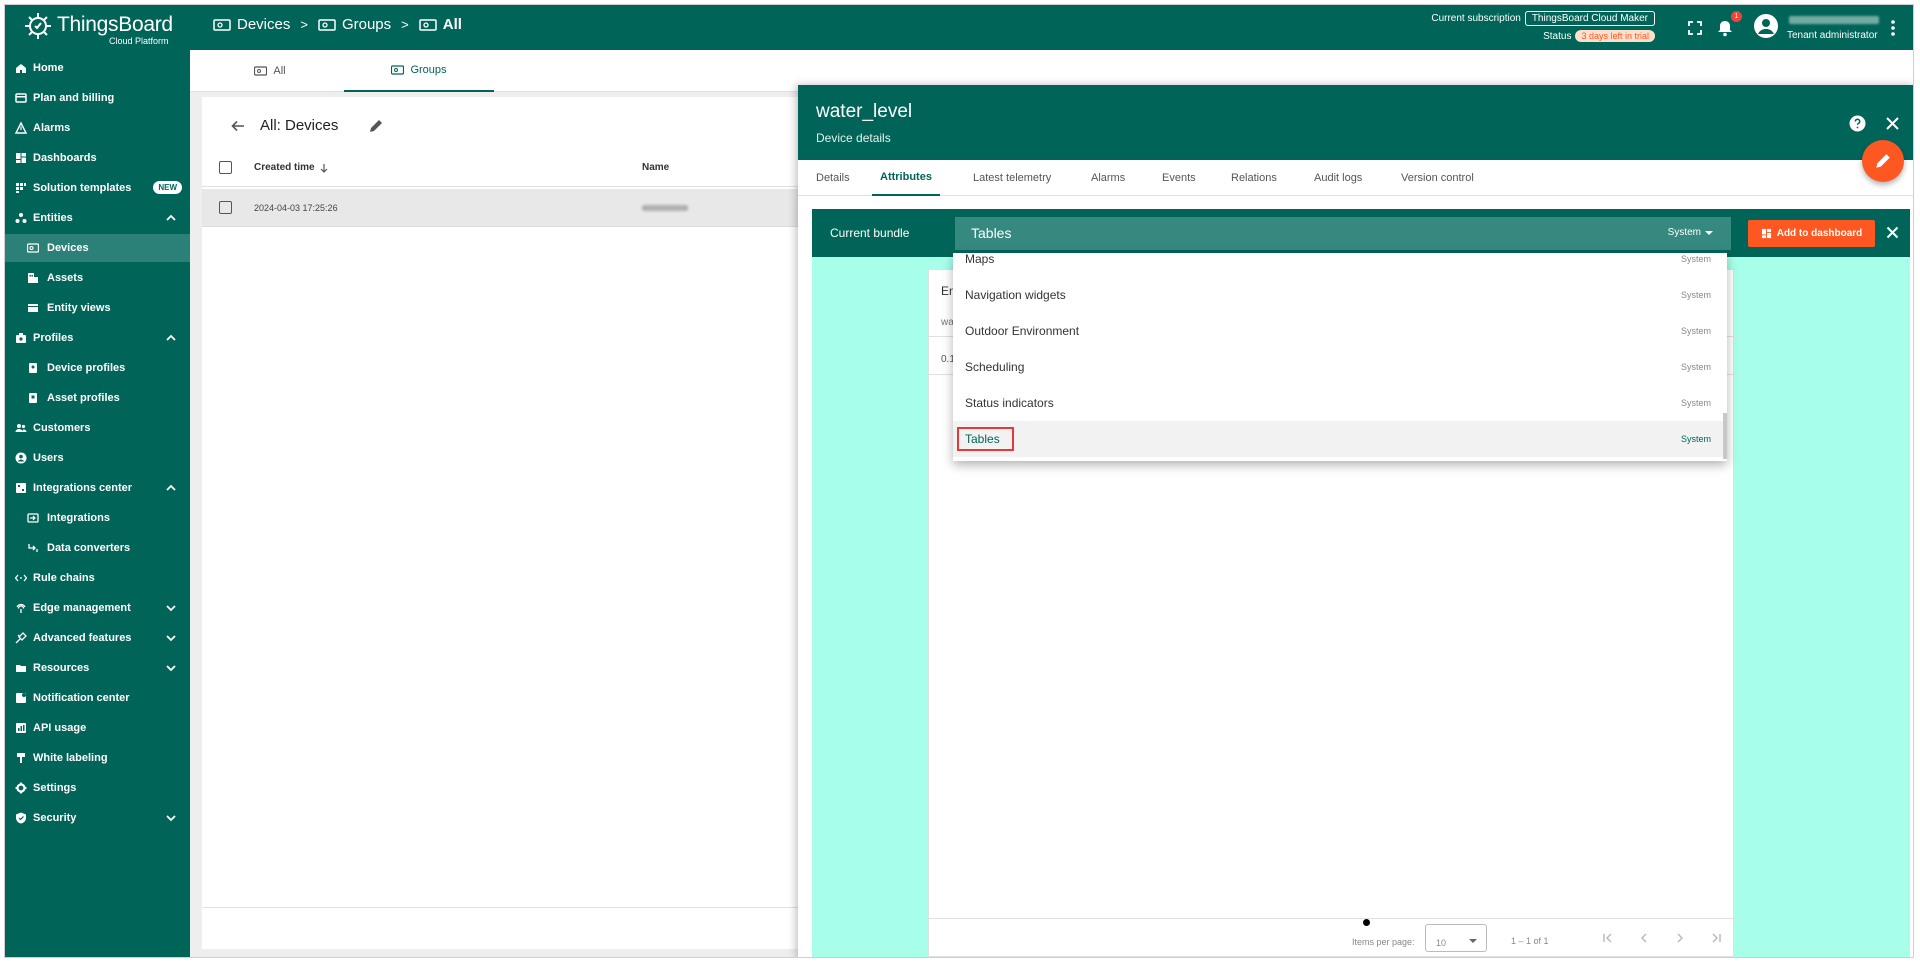 This screenshot has height=962, width=1920. What do you see at coordinates (1179, 178) in the screenshot?
I see `tab-events: Events` at bounding box center [1179, 178].